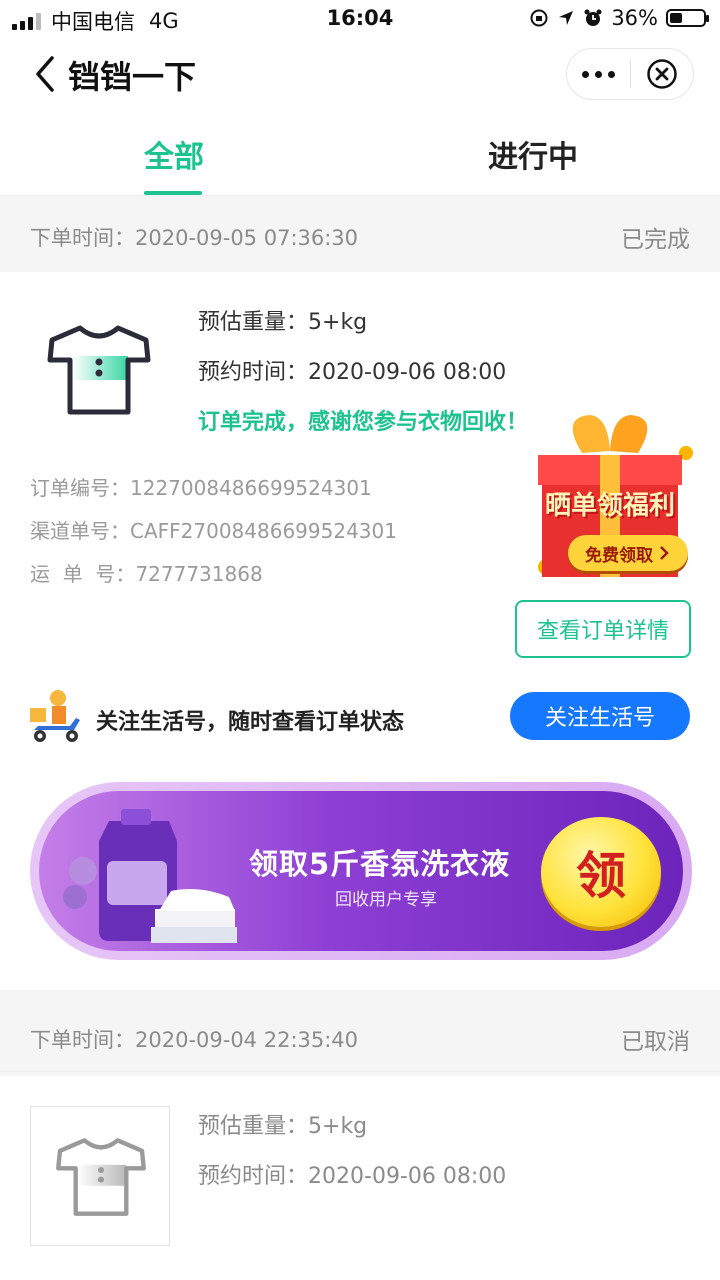  I want to click on delivery-scooter-icon, so click(55, 716).